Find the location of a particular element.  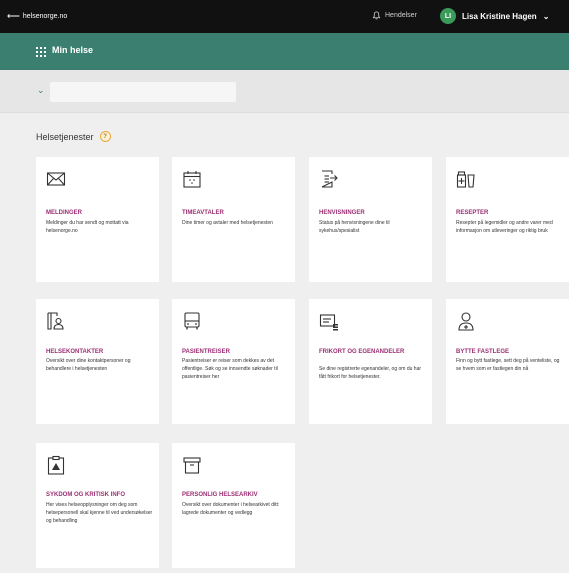

section-heading: Helsetjenester ? is located at coordinates (73, 136).